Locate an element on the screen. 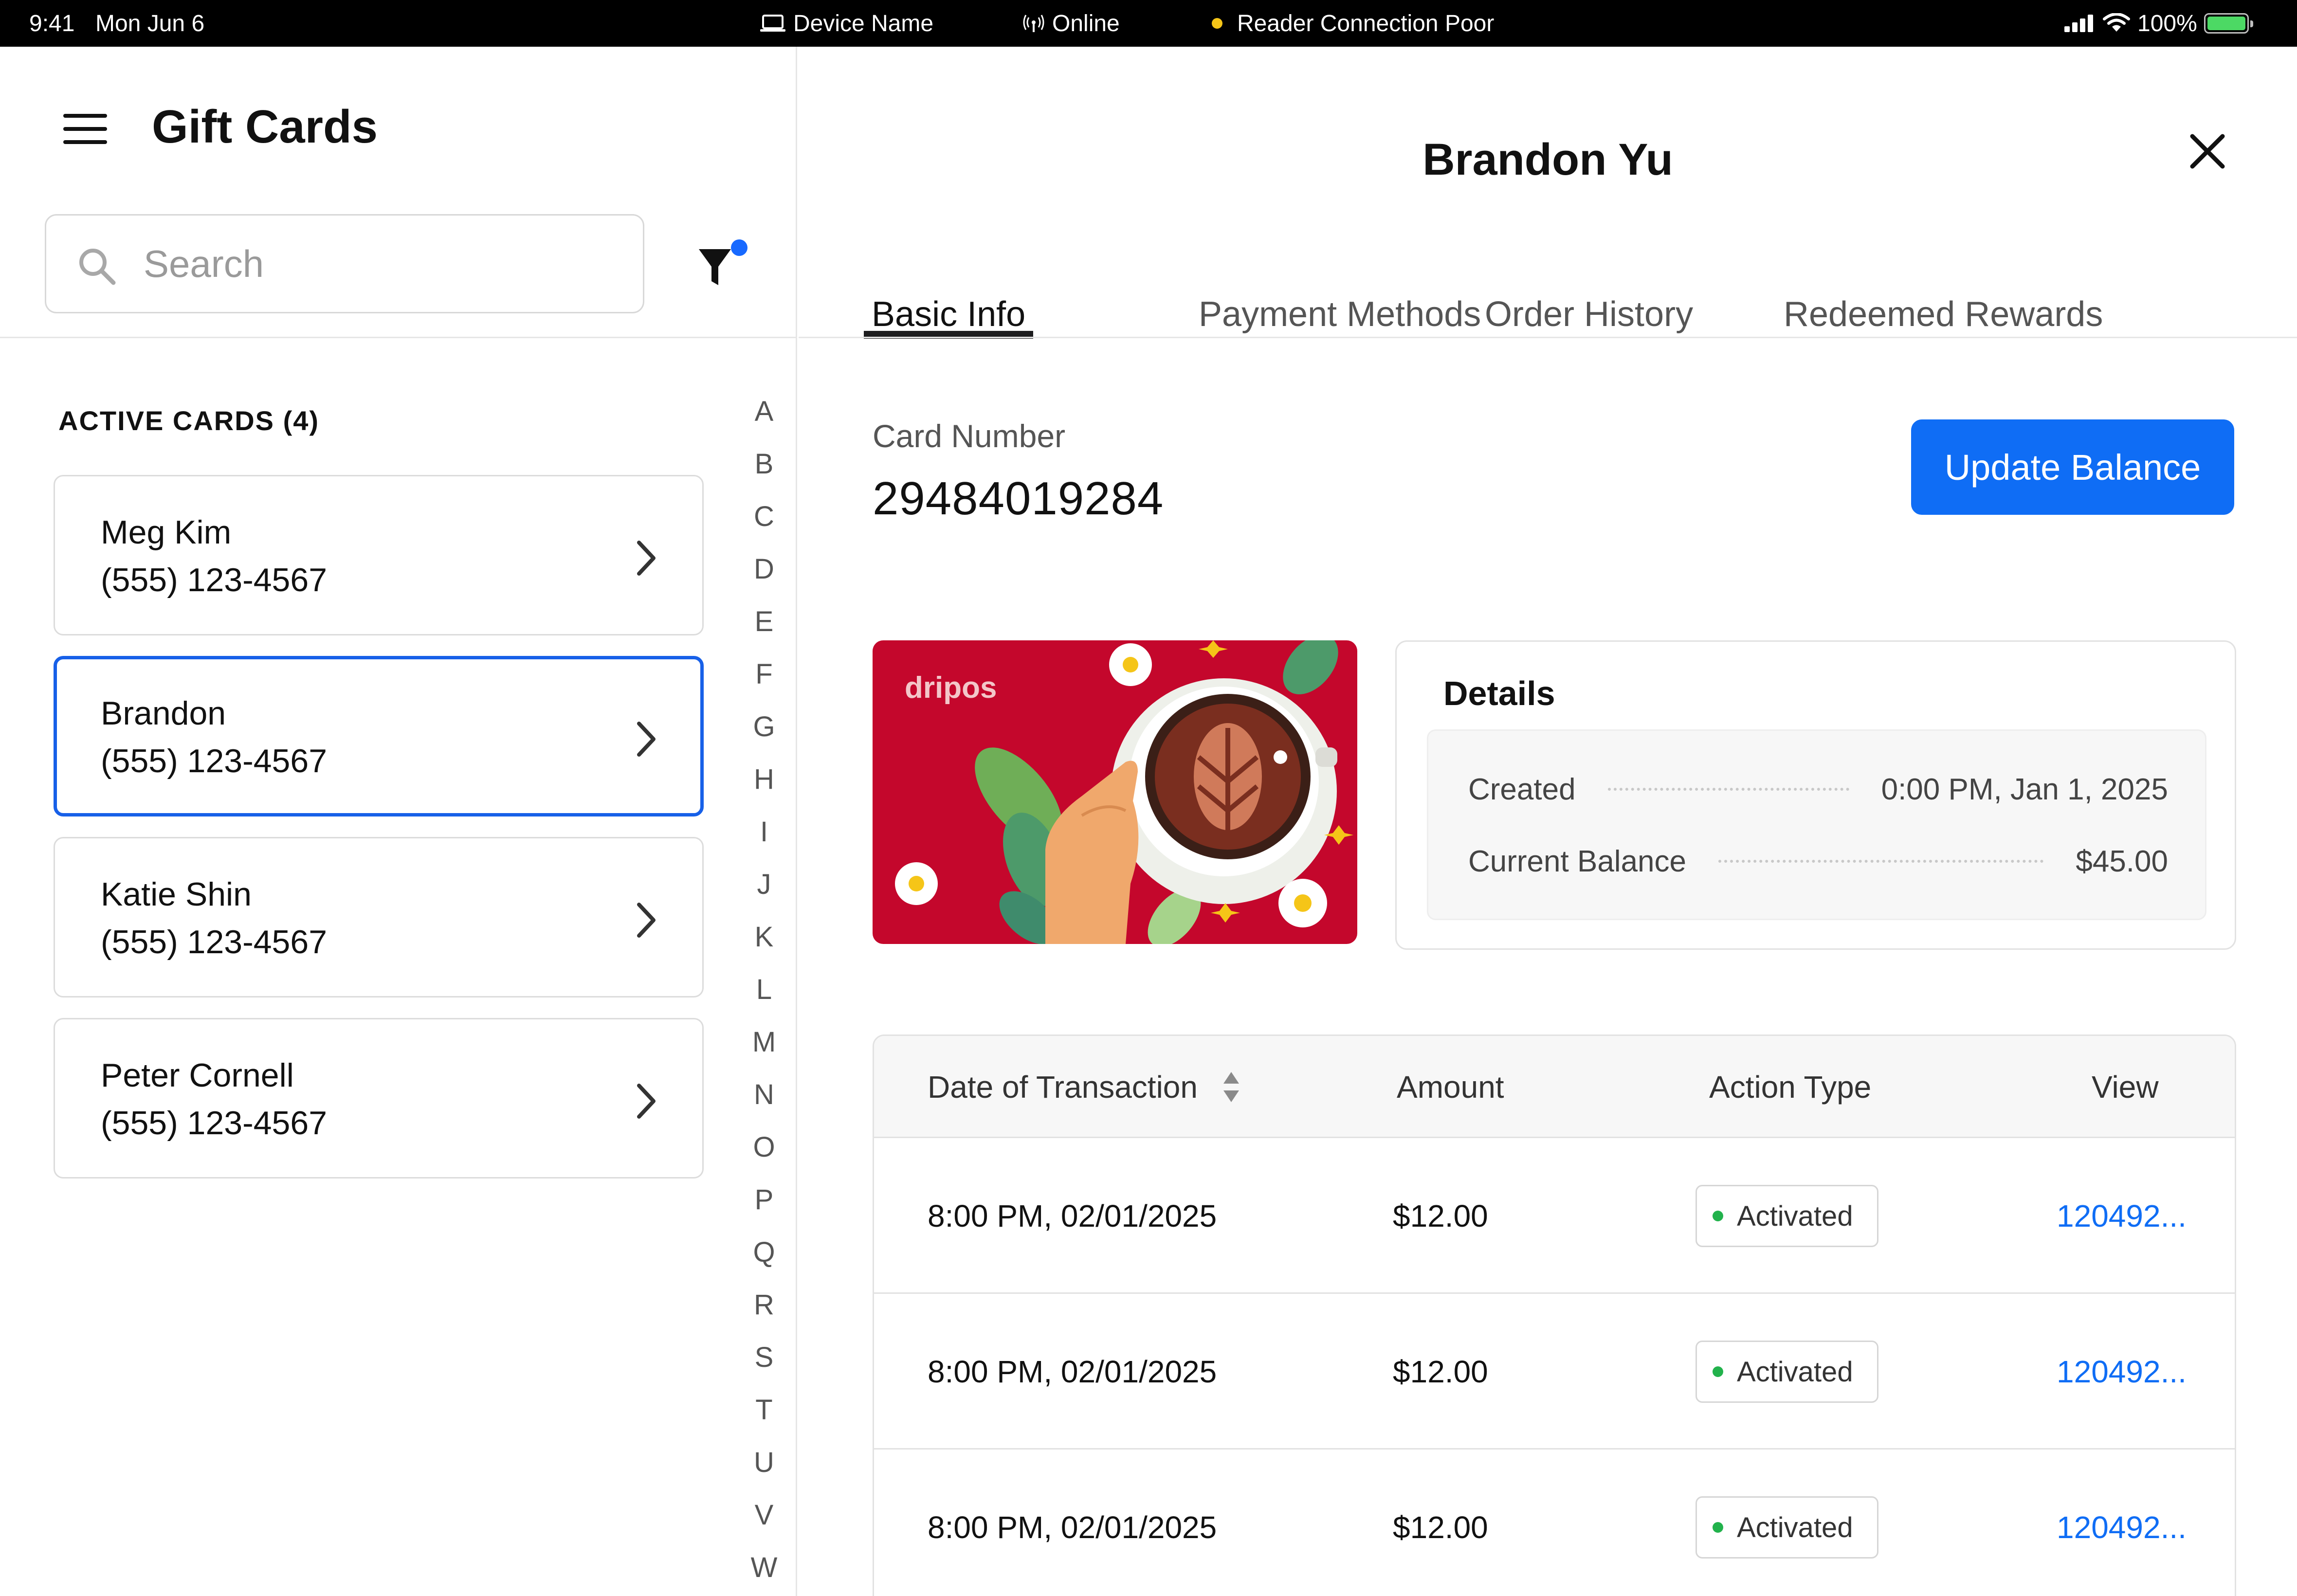  alphabet-letter: L is located at coordinates (764, 989).